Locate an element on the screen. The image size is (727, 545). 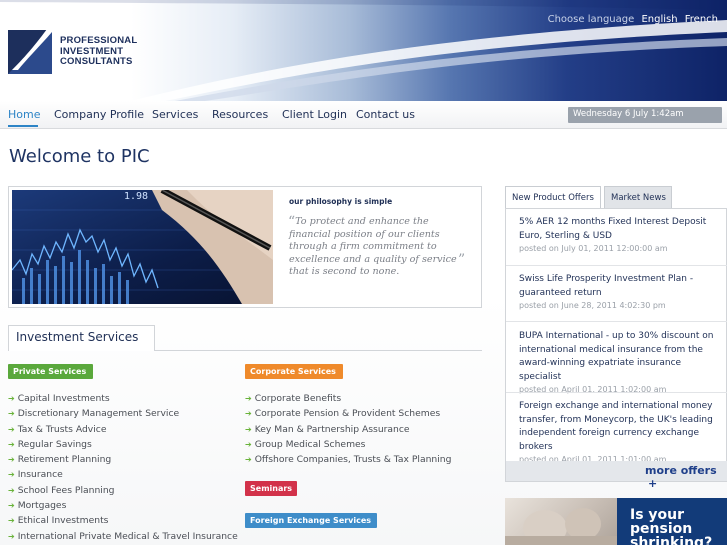
language-french: French is located at coordinates (701, 19).